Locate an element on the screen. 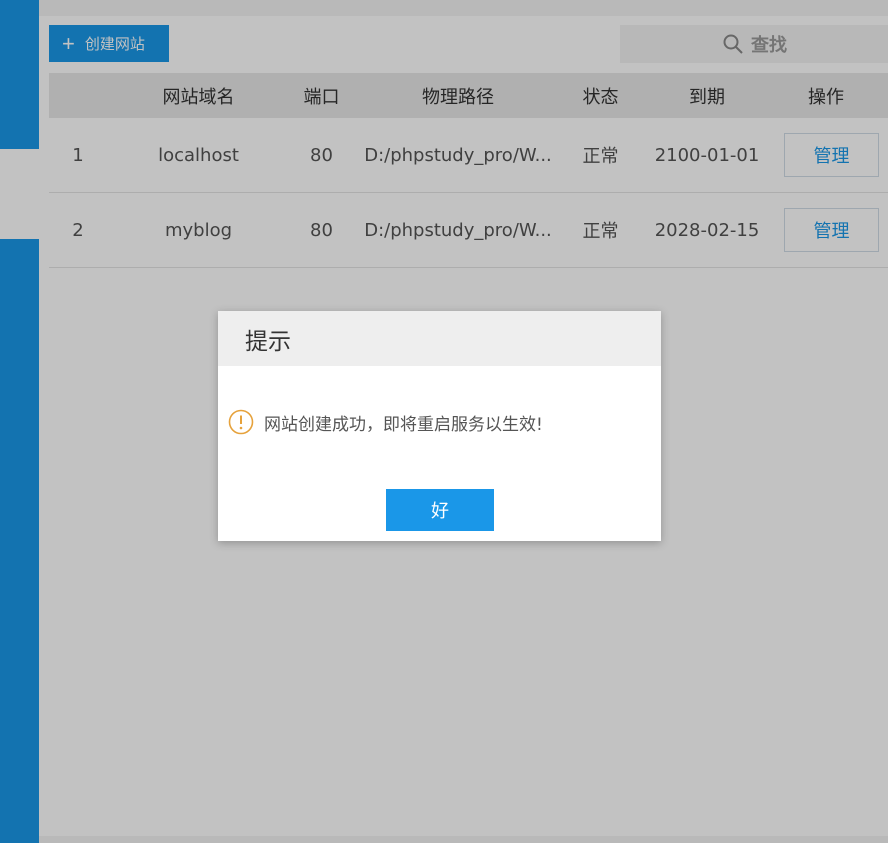 This screenshot has width=888, height=843. dialog-body: 网站创建成功，即将重启服务以生效! is located at coordinates (385, 422).